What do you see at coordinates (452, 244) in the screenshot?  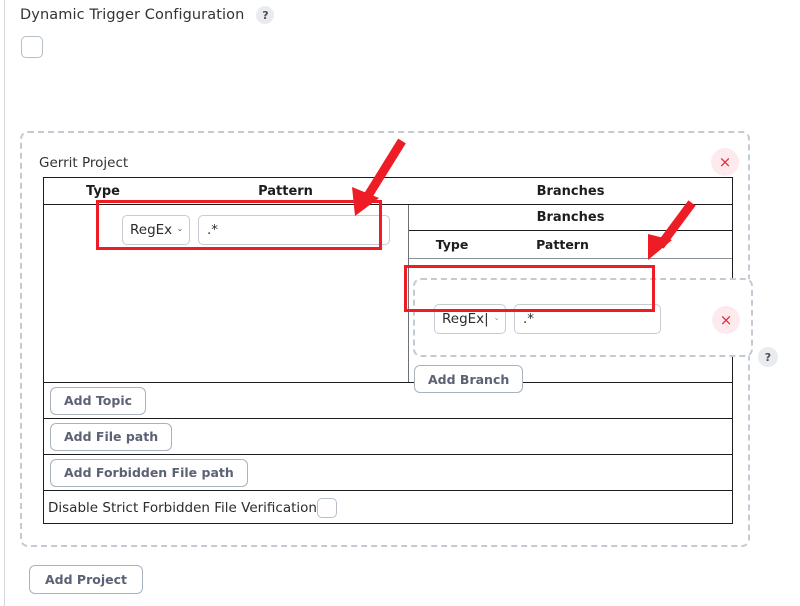 I see `branch-column-header-type: Type` at bounding box center [452, 244].